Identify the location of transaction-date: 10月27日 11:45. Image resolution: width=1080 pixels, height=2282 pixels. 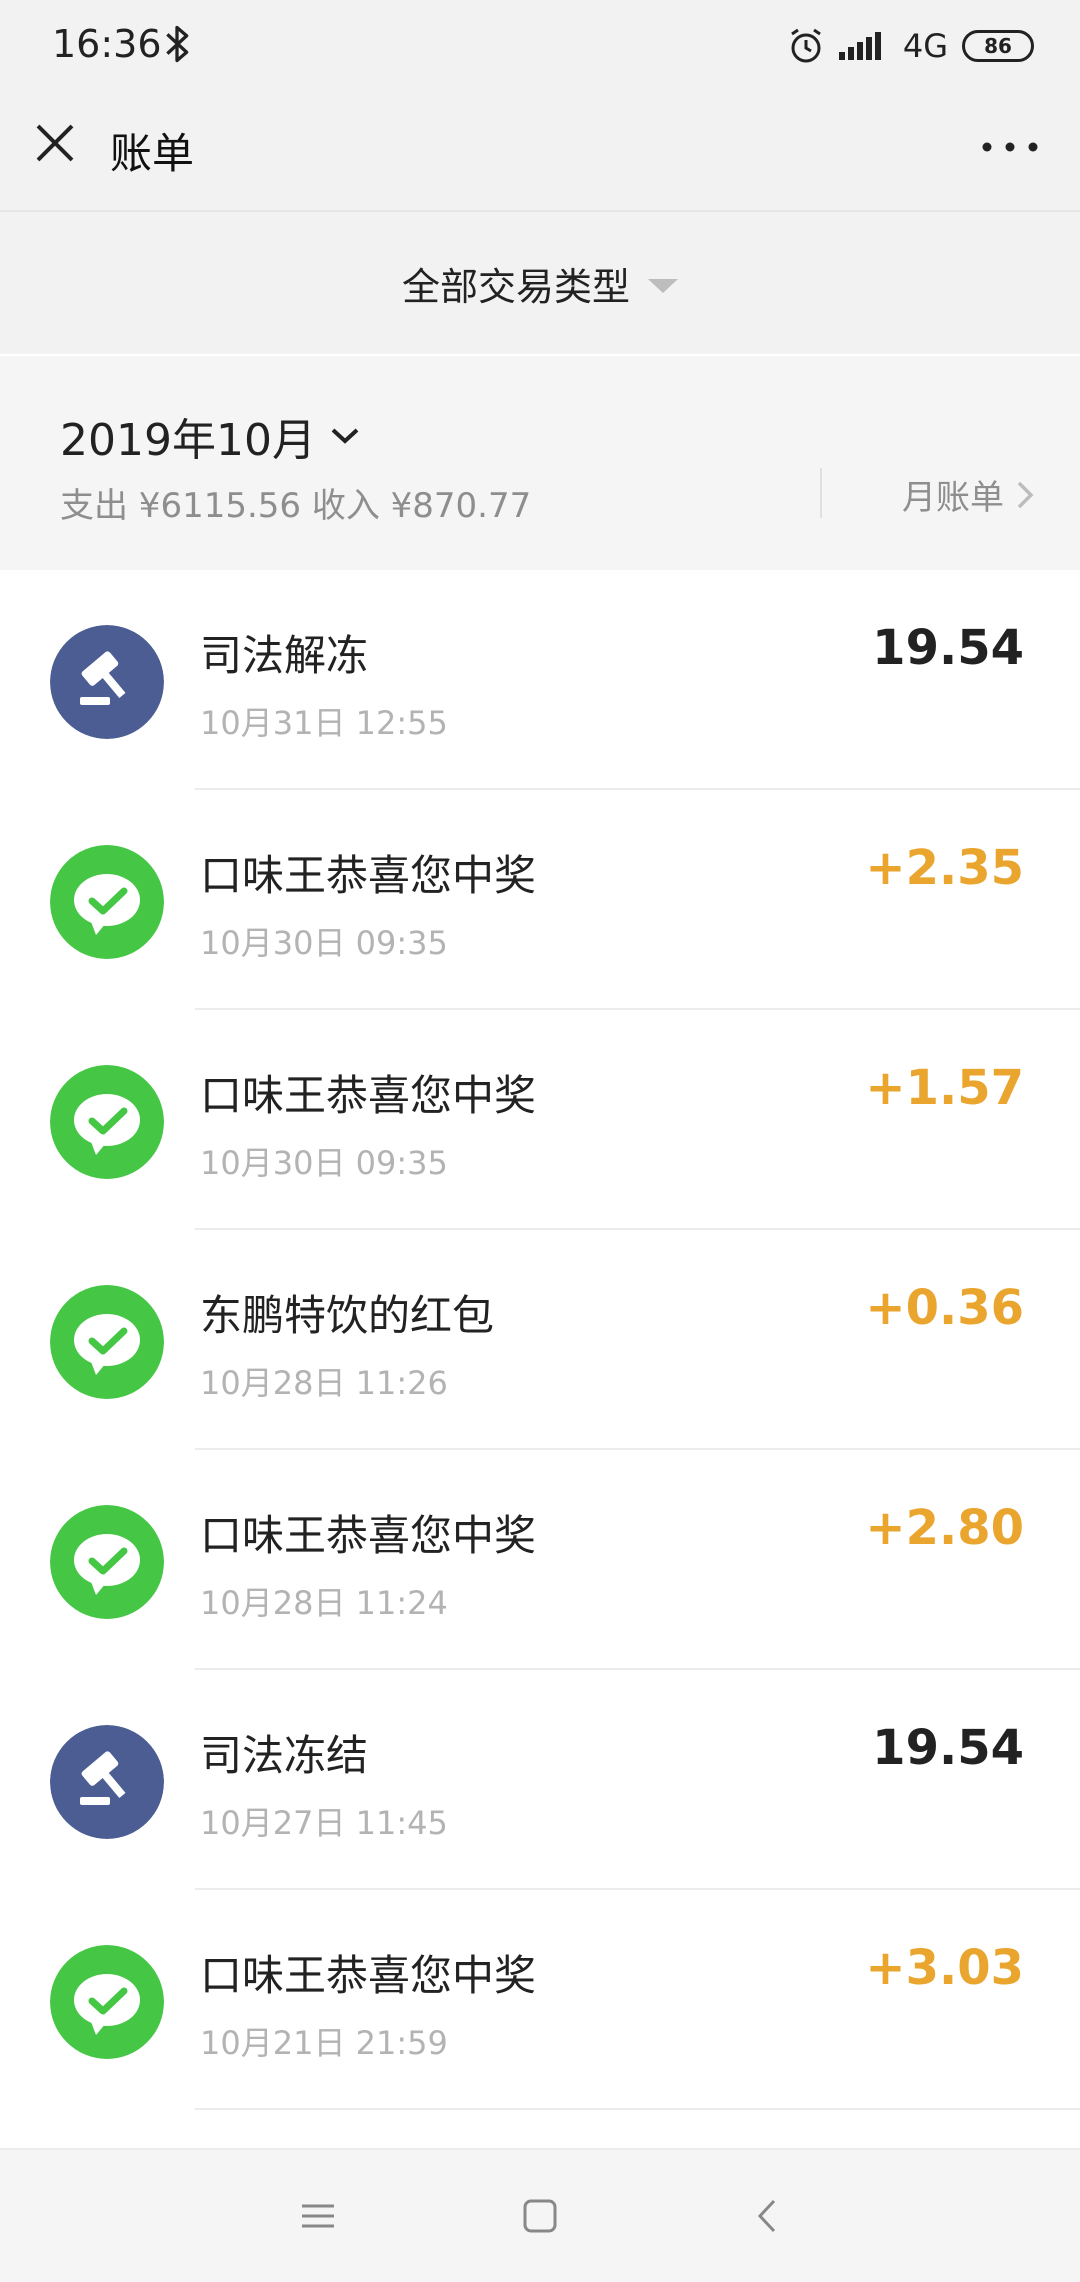
(324, 1823).